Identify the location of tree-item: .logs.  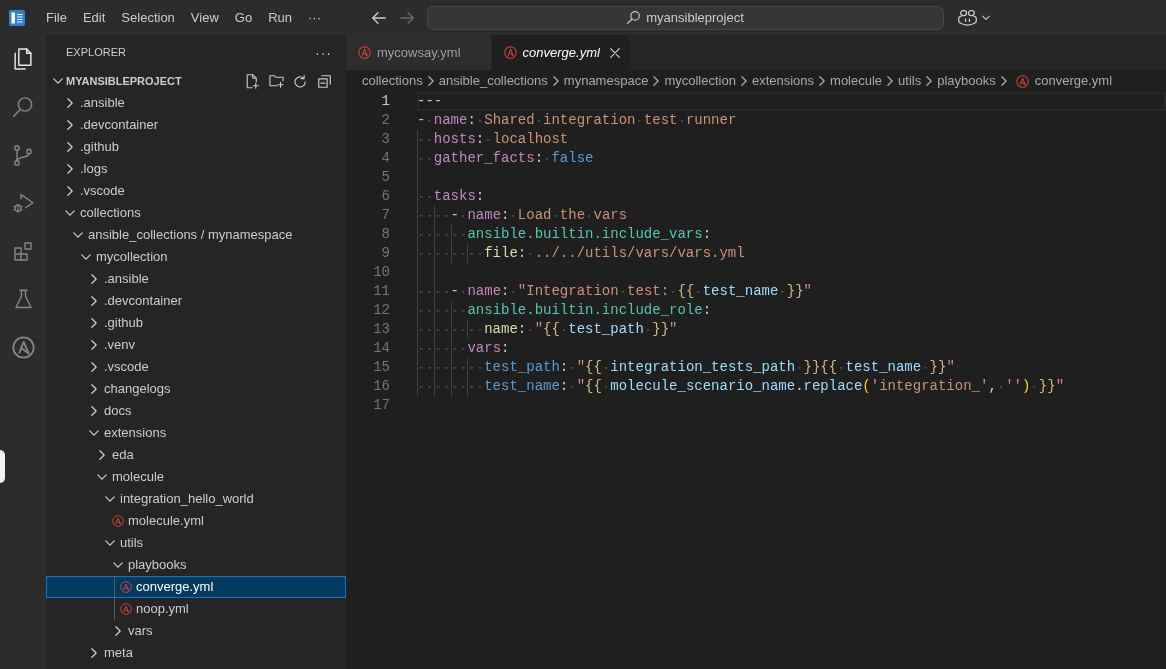
(196, 169).